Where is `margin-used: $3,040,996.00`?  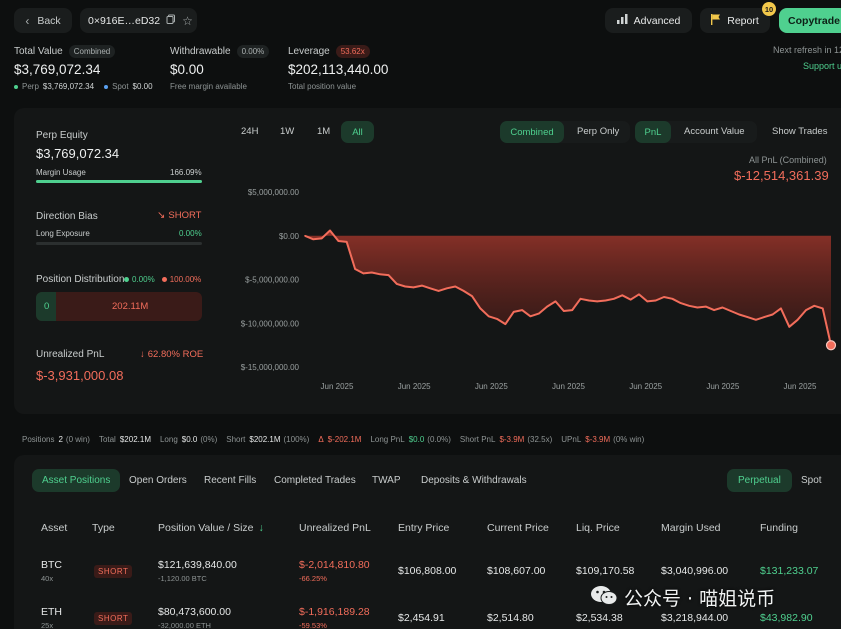 margin-used: $3,040,996.00 is located at coordinates (695, 571).